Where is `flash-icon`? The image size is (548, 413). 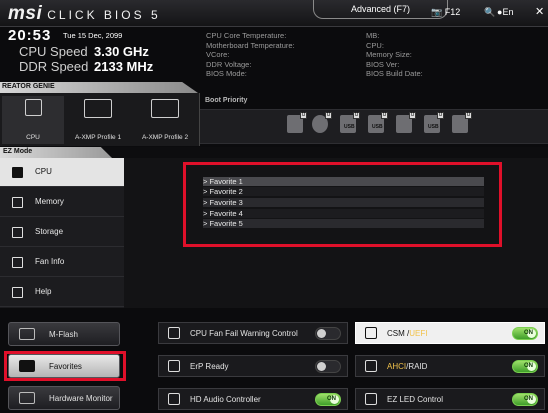 flash-icon is located at coordinates (27, 334).